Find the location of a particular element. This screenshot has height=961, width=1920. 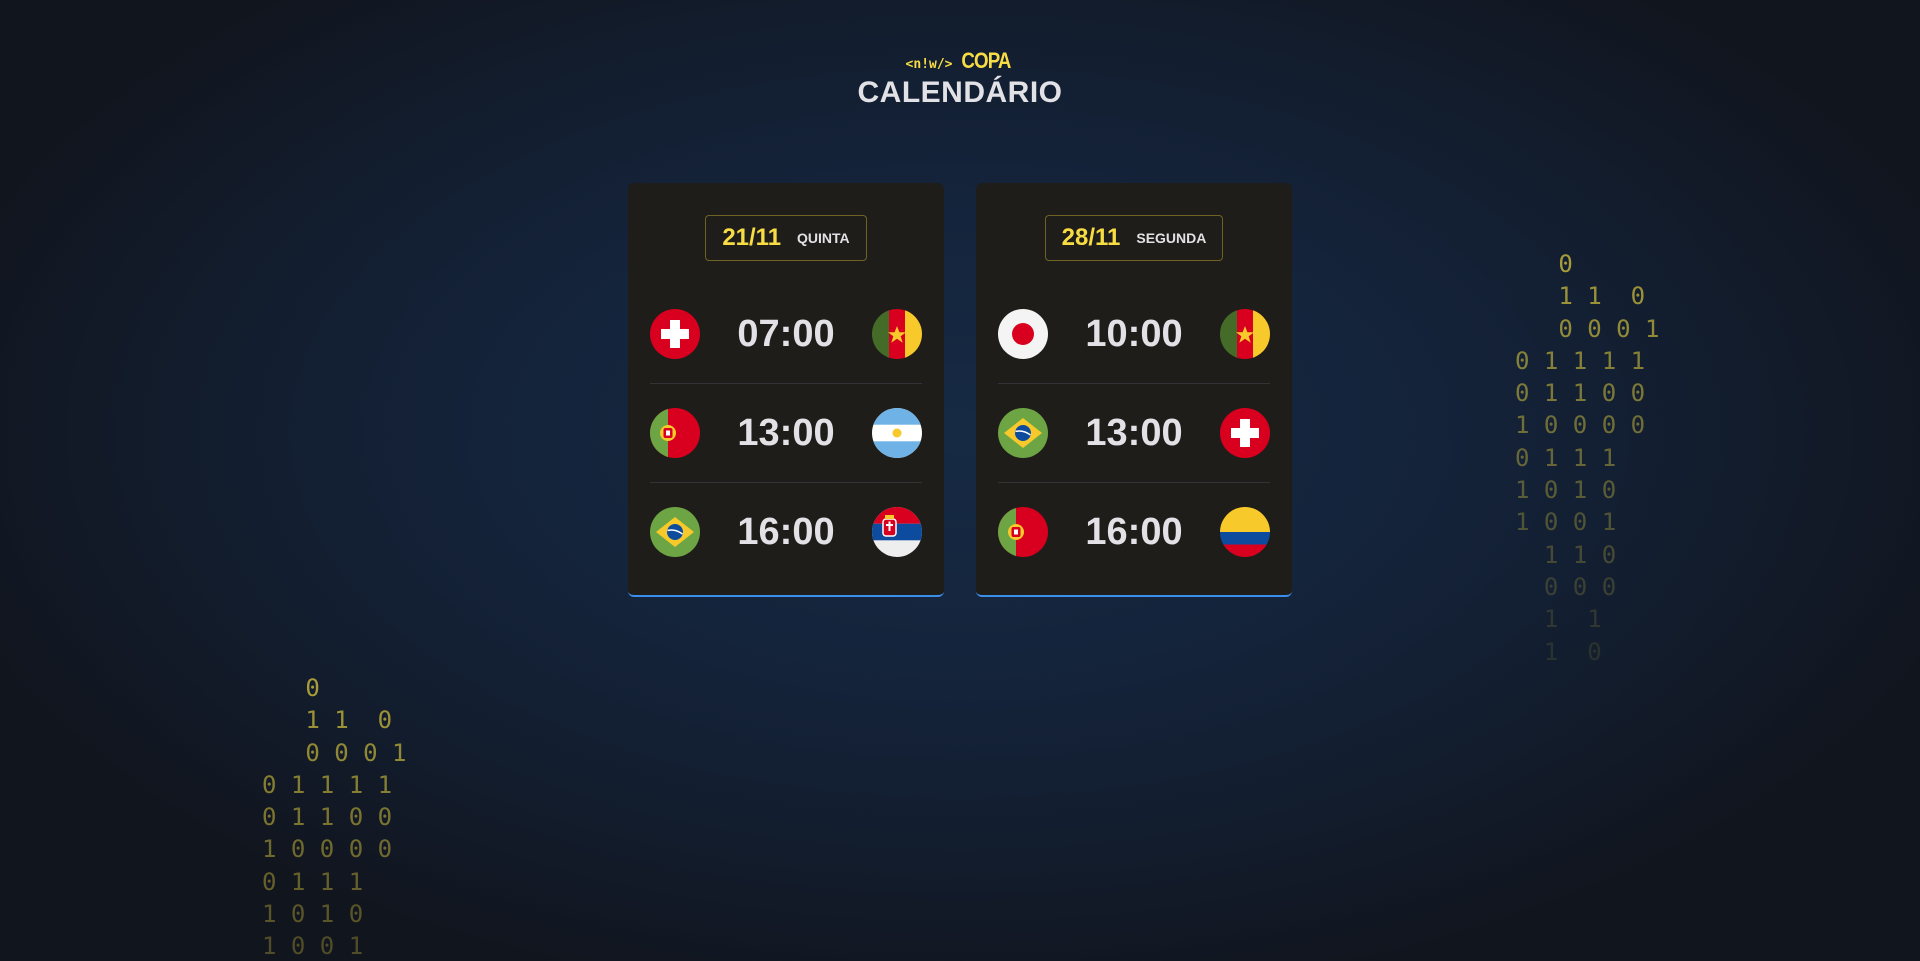

date-badge: 21/11 QUINTA is located at coordinates (786, 238).